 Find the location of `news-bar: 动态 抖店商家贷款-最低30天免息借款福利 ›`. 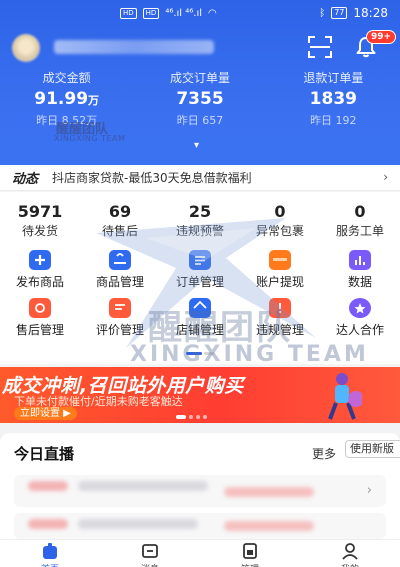

news-bar: 动态 抖店商家贷款-最低30天免息借款福利 › is located at coordinates (200, 178).